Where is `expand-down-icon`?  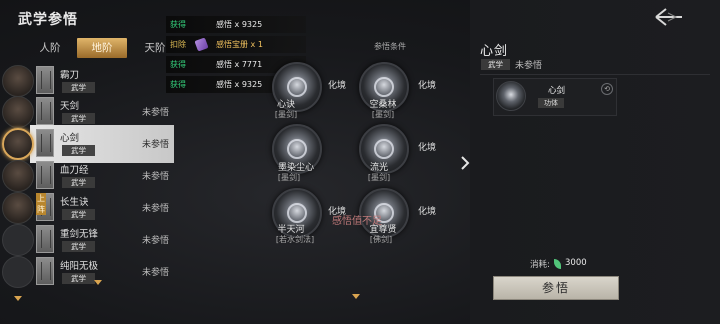
expand-down-icon is located at coordinates (18, 298).